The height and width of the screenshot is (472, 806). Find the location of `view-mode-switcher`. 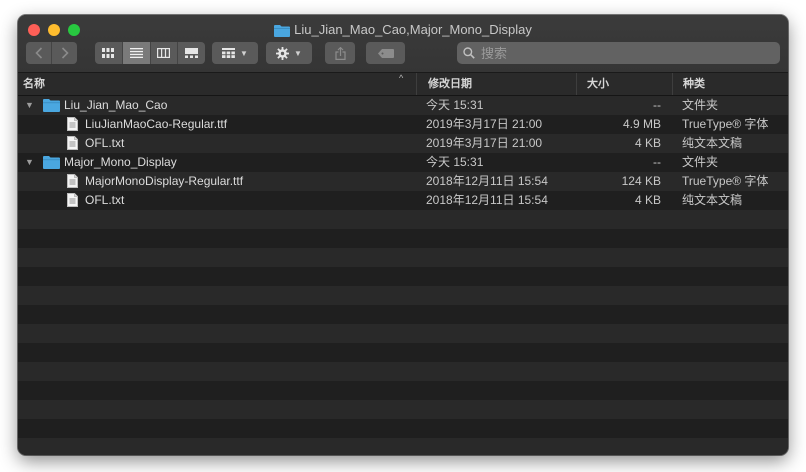

view-mode-switcher is located at coordinates (150, 53).